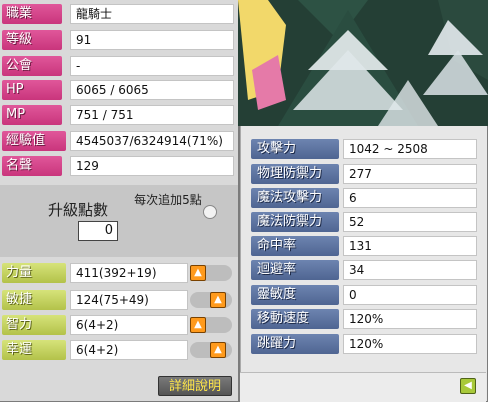 The width and height of the screenshot is (488, 402). I want to click on detail-row-matk: 魔法攻擊力 6, so click(364, 198).